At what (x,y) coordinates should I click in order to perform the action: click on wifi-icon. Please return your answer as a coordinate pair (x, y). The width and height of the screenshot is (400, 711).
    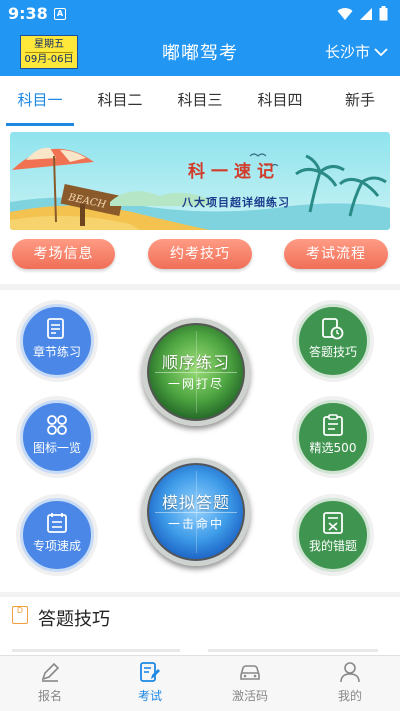
    Looking at the image, I should click on (345, 13).